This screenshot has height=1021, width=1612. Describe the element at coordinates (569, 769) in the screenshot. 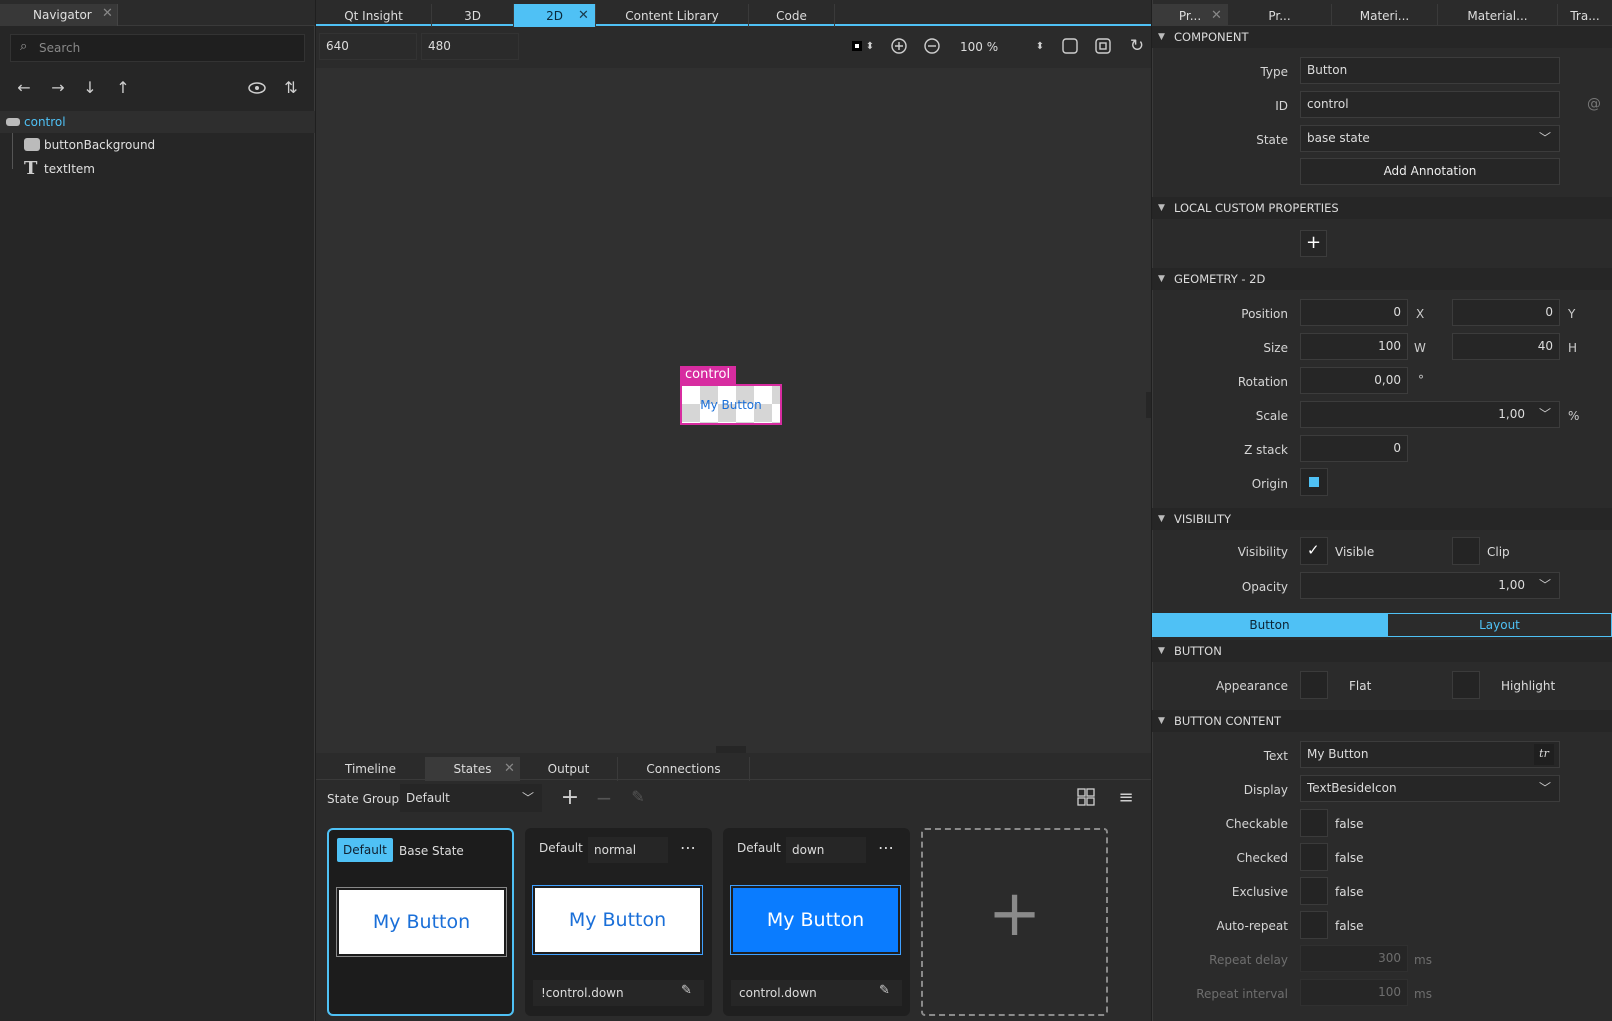

I see `tab-output: Output` at that location.